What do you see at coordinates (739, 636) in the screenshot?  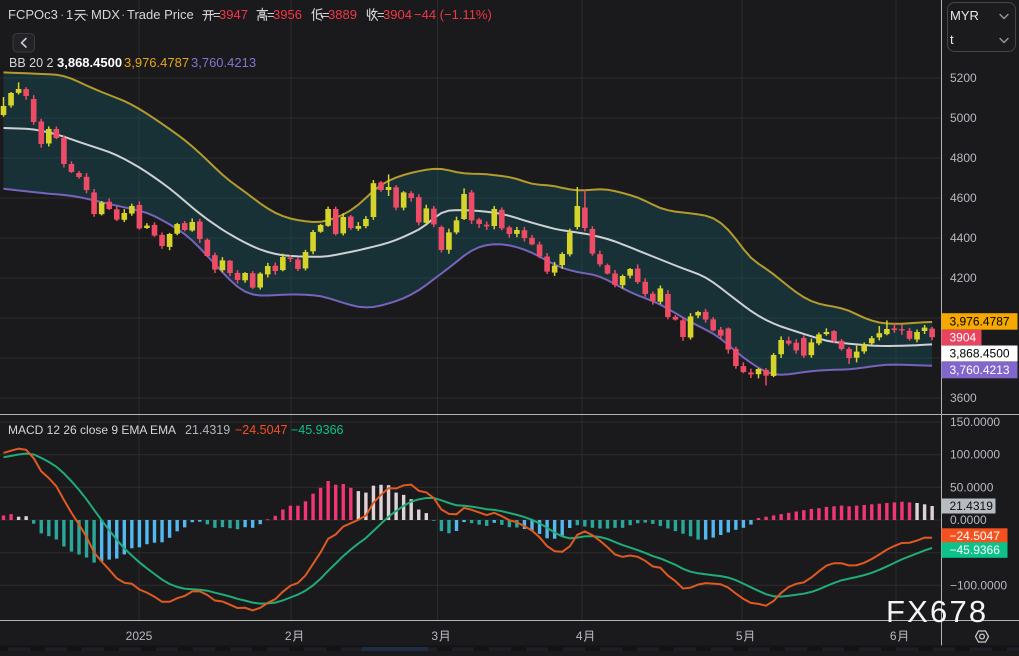 I see `svg-text: 5` at bounding box center [739, 636].